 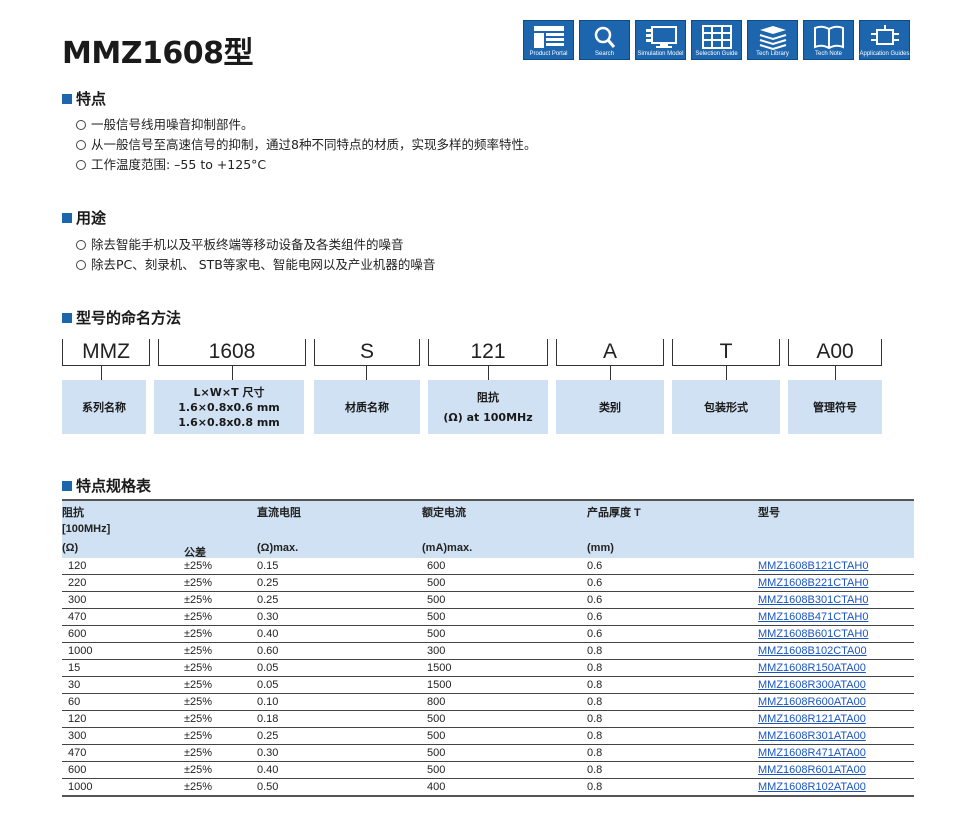 I want to click on nav-label: Simulation Model, so click(x=660, y=54).